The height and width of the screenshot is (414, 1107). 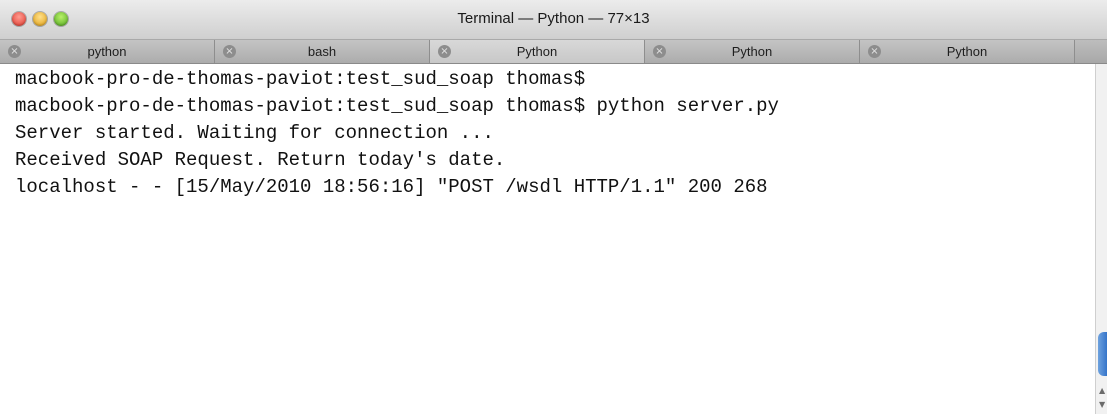 I want to click on scroll-up-arrow-icon: ▲, so click(x=1102, y=391).